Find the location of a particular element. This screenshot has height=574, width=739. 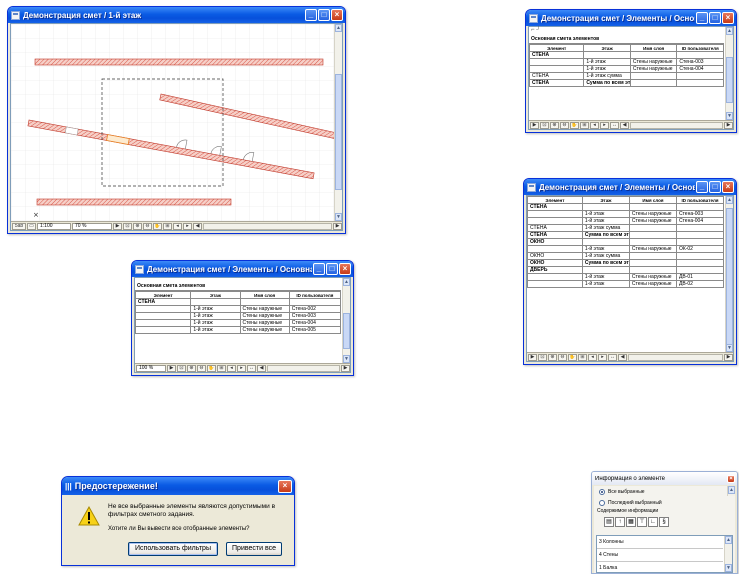

warning-dialog-titlebar: ||| Предостережение! × is located at coordinates (178, 486).